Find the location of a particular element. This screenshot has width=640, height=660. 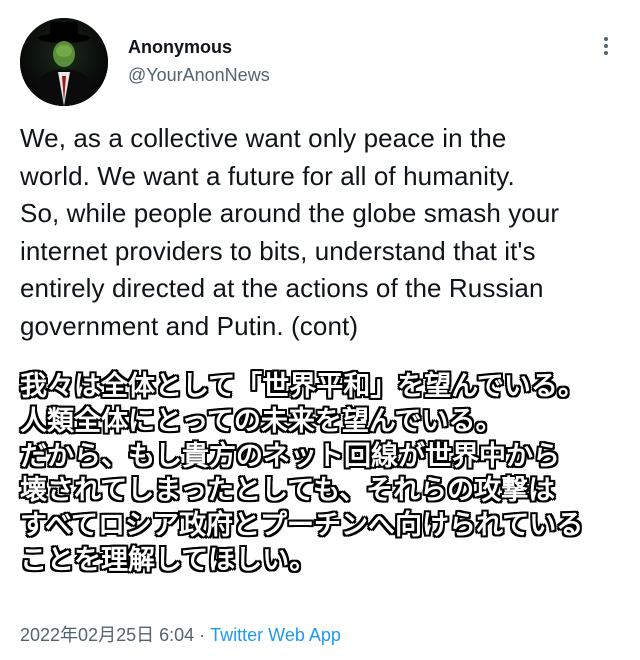

caption-line: 我々は全体として「世界平和」を望んでいる。 is located at coordinates (302, 386).